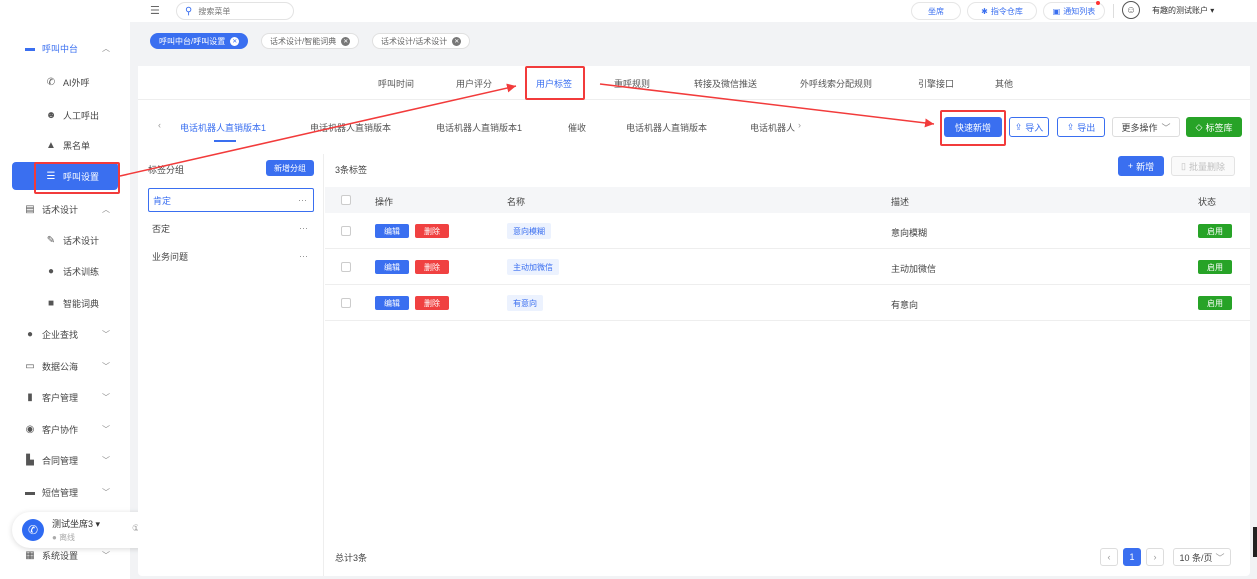 The width and height of the screenshot is (1257, 579). I want to click on sidebar-item-smart-dictionary: ■ 智能词典, so click(65, 303).